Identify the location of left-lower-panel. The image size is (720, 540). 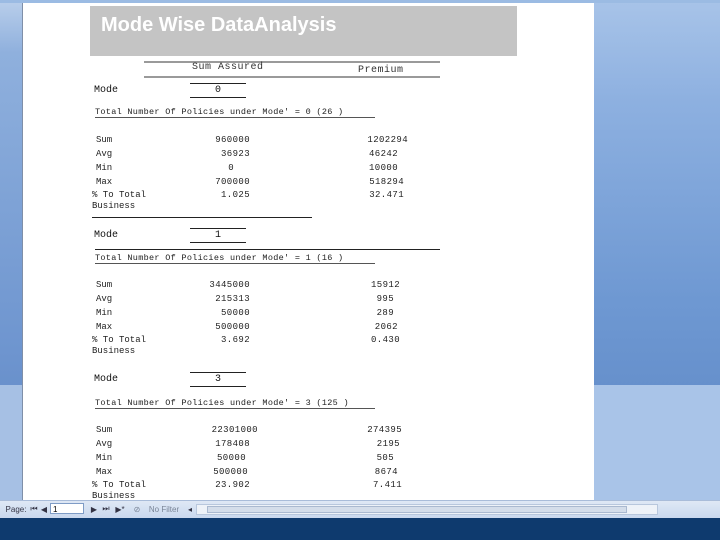
(11, 442).